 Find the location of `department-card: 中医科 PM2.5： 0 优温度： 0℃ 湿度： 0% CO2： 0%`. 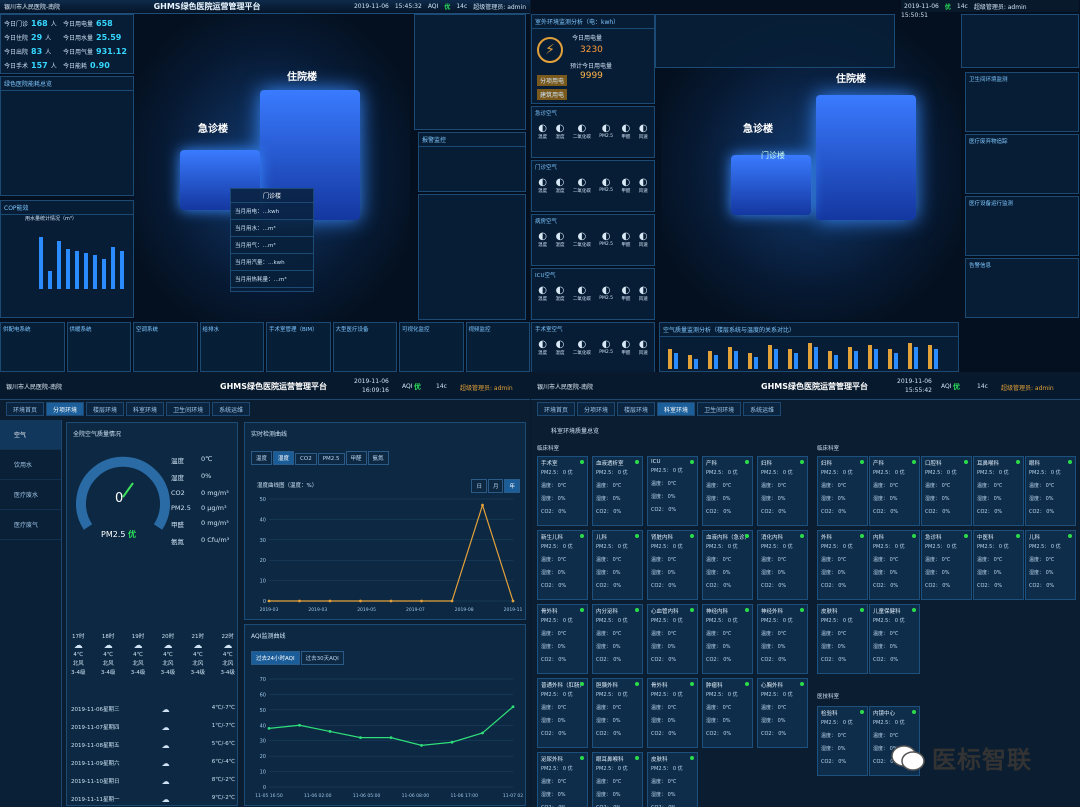

department-card: 中医科 PM2.5： 0 优温度： 0℃ 湿度： 0% CO2： 0% is located at coordinates (998, 565).